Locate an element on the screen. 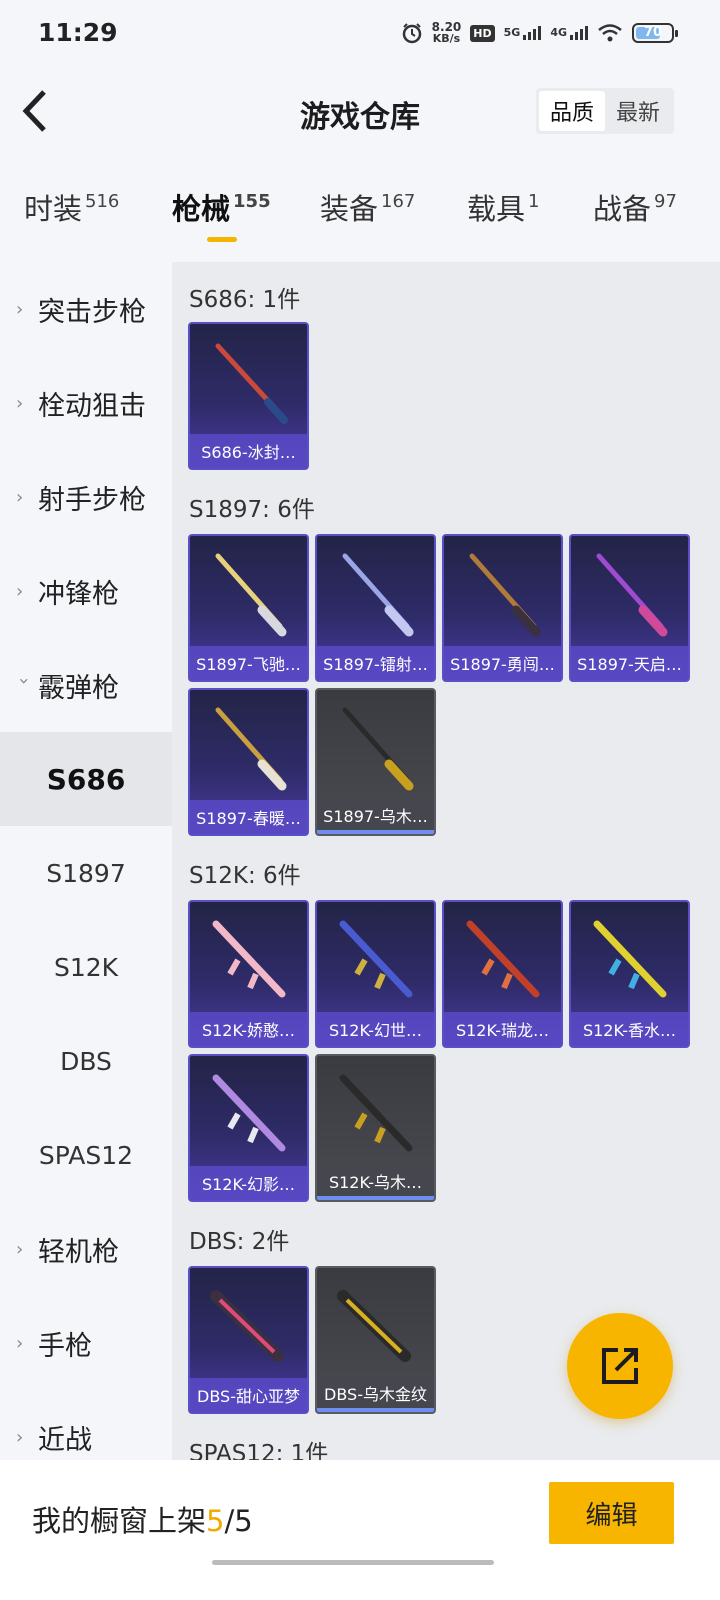 This screenshot has height=1600, width=720. sidebar-item-bolt-sniper: › 栓动狙击 is located at coordinates (86, 403).